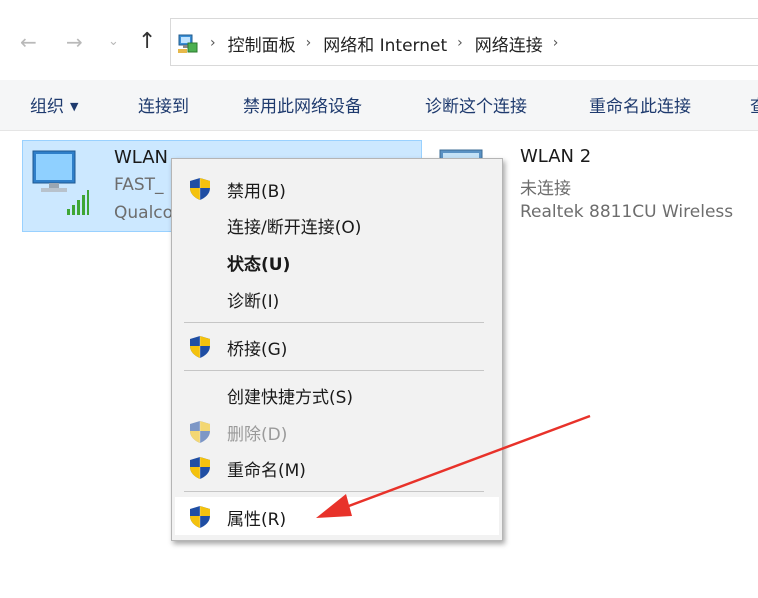  What do you see at coordinates (337, 431) in the screenshot?
I see `menu-item-delete: 删除(D)` at bounding box center [337, 431].